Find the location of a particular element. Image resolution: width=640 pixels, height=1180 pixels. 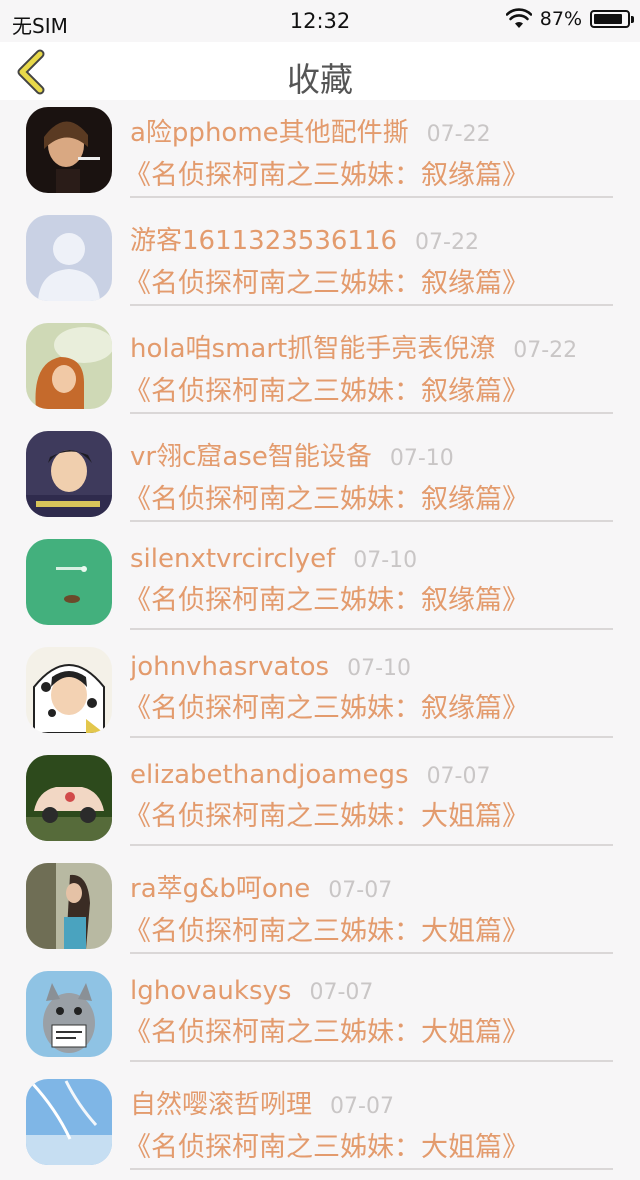

avatar-cat-sign is located at coordinates (69, 1014).